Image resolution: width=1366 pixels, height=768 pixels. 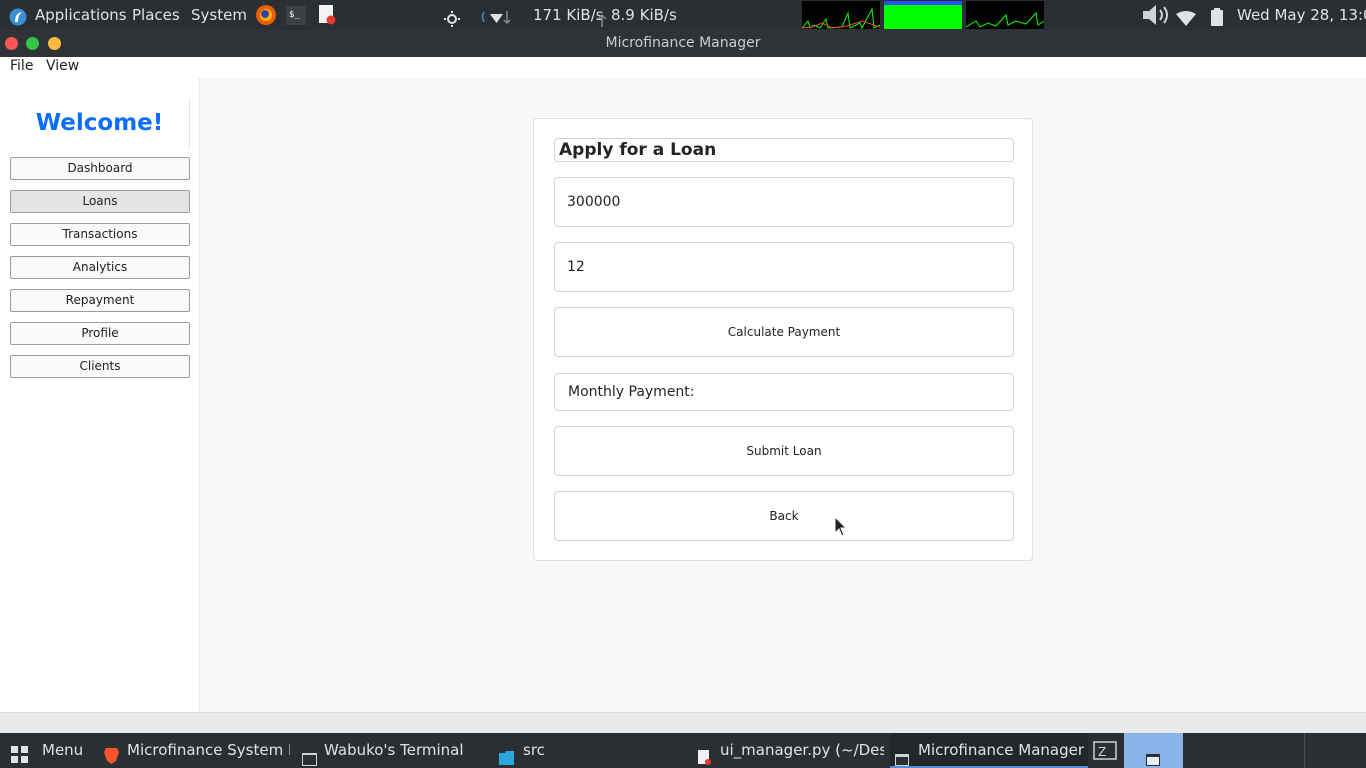 What do you see at coordinates (156, 15) in the screenshot?
I see `places-menu: Places` at bounding box center [156, 15].